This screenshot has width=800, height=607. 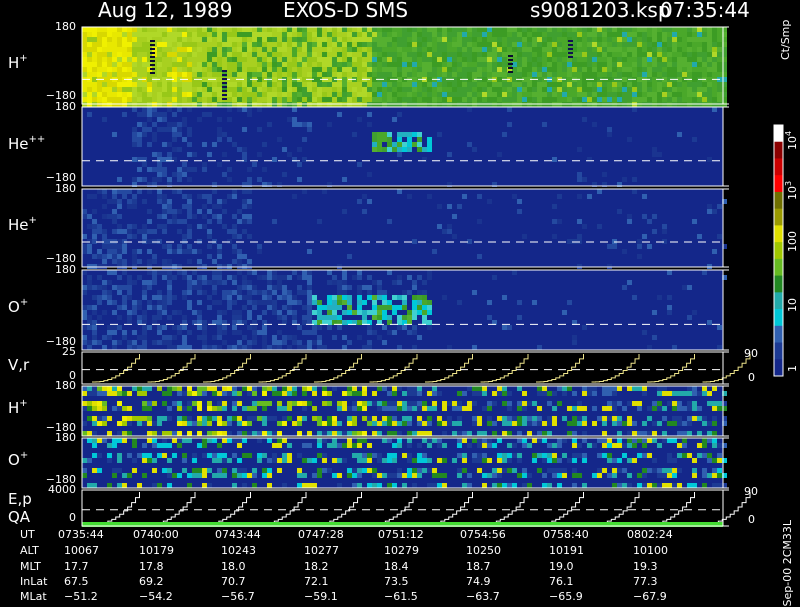 I want to click on panel-2-label-text: He, so click(x=18, y=225).